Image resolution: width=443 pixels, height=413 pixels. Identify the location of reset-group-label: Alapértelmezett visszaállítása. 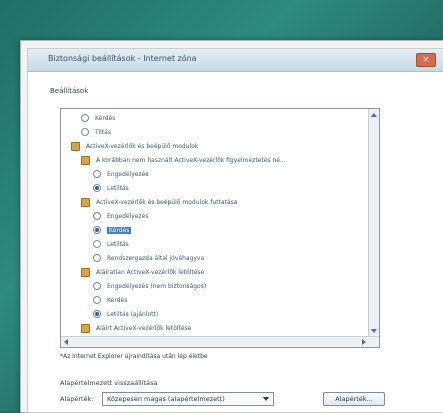
(109, 383).